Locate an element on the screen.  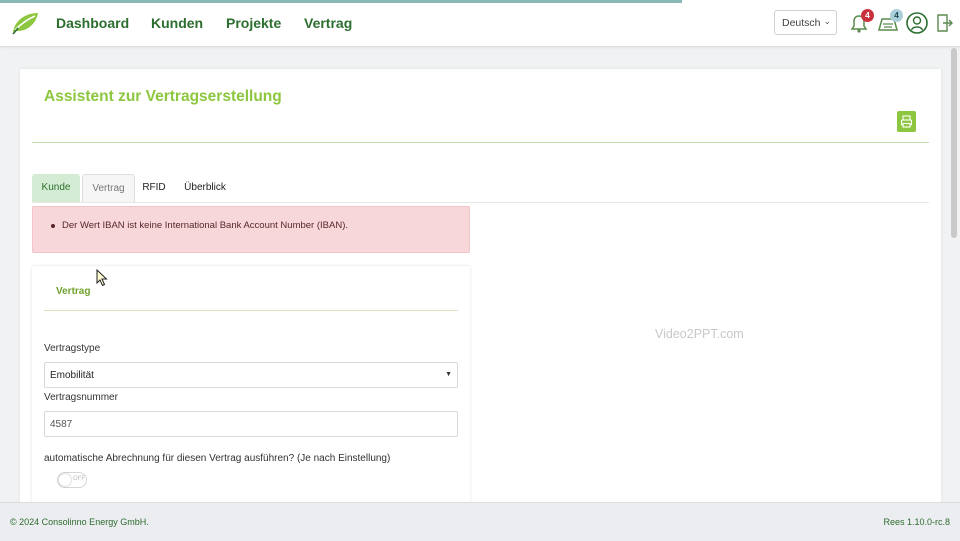
watermark-text: Video2PPT.com is located at coordinates (699, 334).